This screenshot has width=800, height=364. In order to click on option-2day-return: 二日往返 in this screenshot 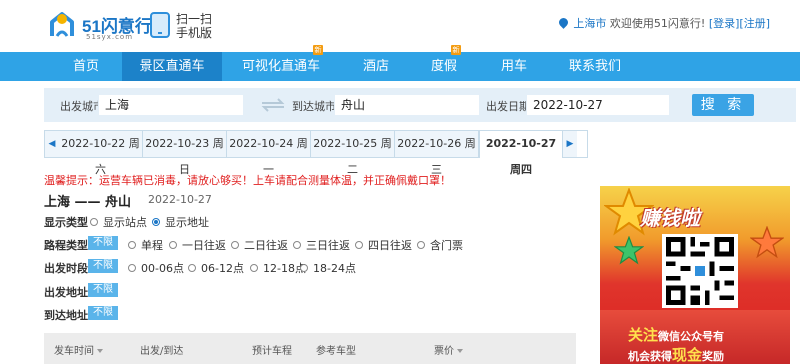, I will do `click(259, 245)`.